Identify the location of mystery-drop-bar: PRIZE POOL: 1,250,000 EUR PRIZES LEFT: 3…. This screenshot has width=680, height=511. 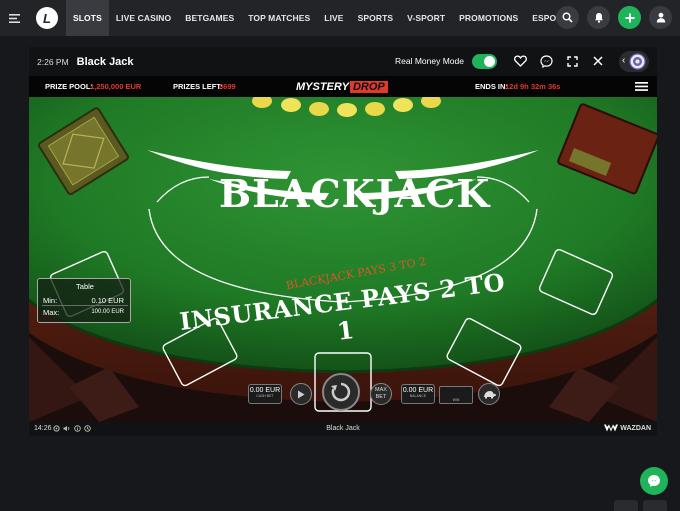
(343, 86).